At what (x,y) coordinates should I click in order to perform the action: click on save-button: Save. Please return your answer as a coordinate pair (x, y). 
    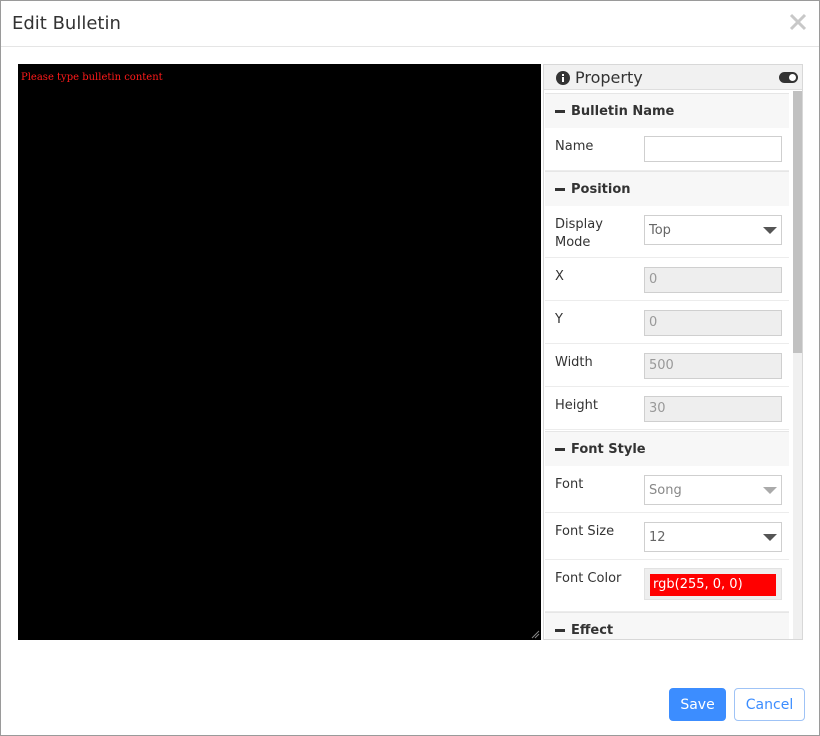
    Looking at the image, I should click on (697, 704).